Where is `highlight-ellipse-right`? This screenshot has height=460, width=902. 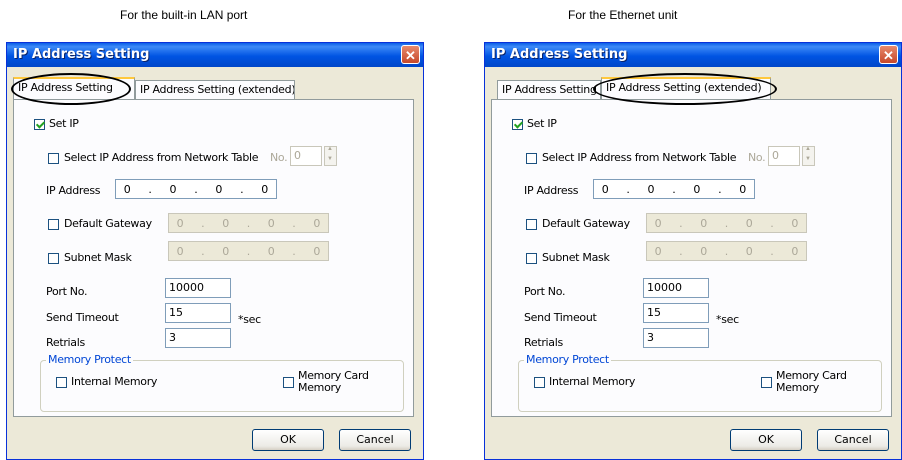 highlight-ellipse-right is located at coordinates (685, 89).